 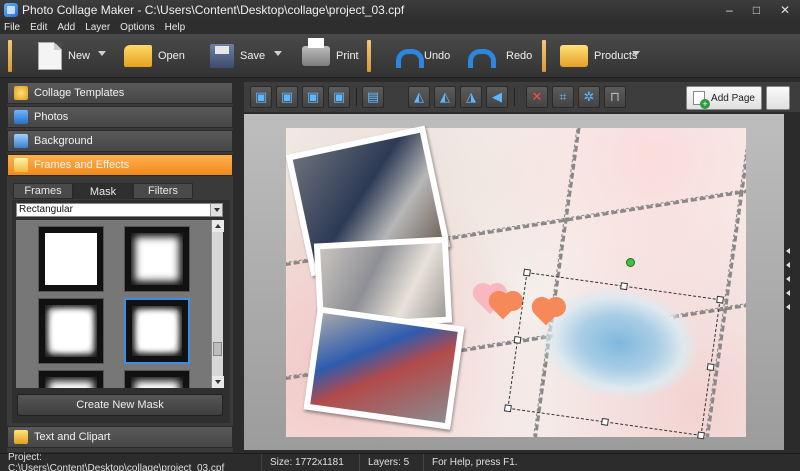 What do you see at coordinates (46, 209) in the screenshot?
I see `mask-type-value: Rectangular` at bounding box center [46, 209].